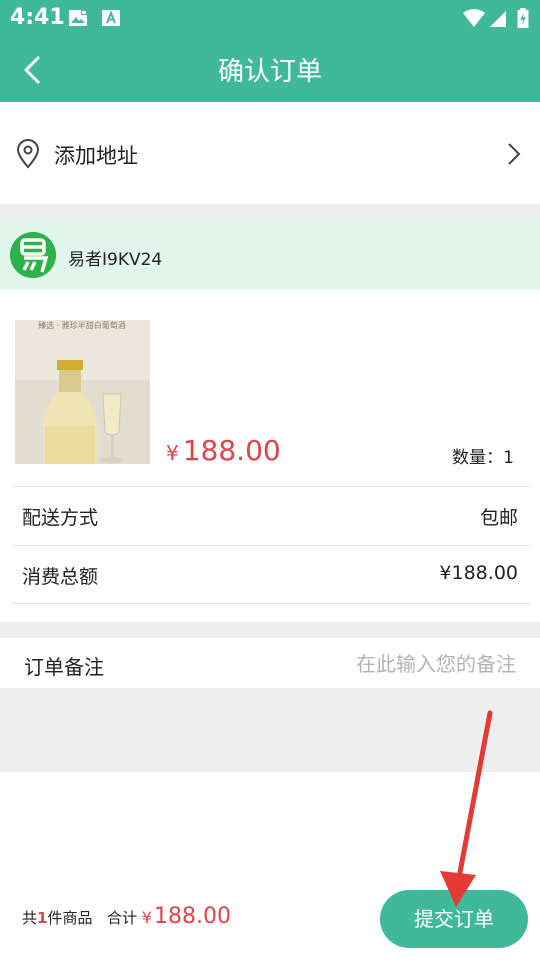 The image size is (540, 960). Describe the element at coordinates (269, 72) in the screenshot. I see `page-title: 确认订单` at that location.